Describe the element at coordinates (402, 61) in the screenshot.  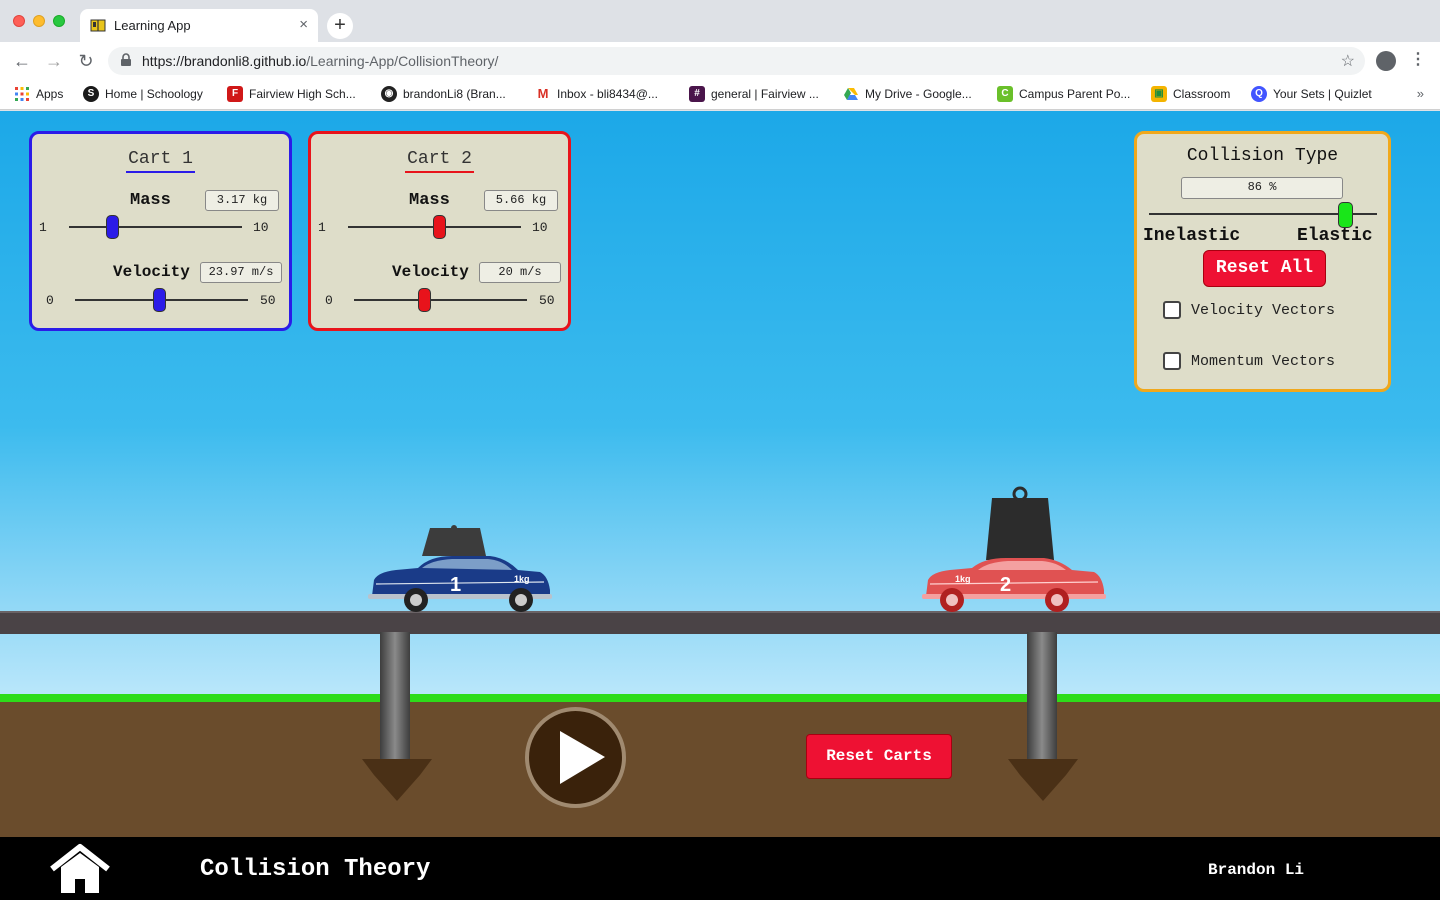
I see `url-path: /Learning-App/CollisionTheory/` at that location.